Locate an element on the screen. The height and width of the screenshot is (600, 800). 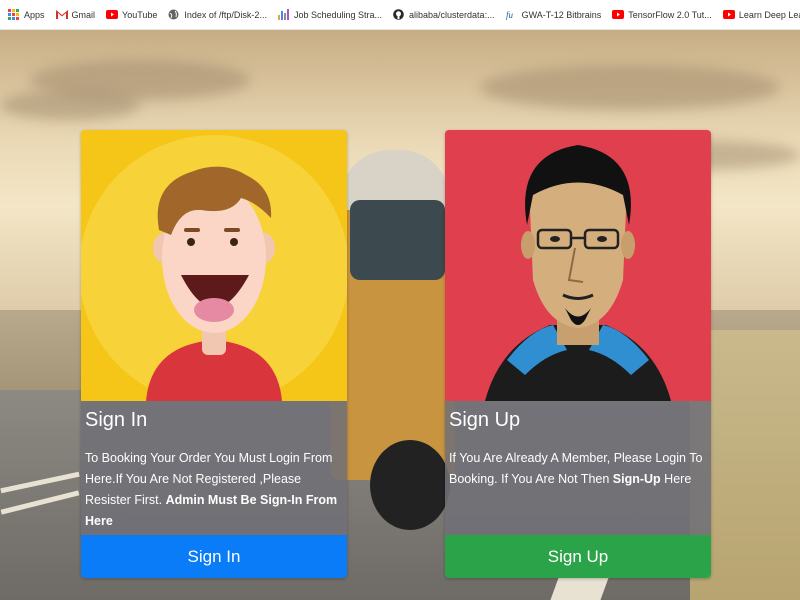
gmail-icon is located at coordinates (61, 14).